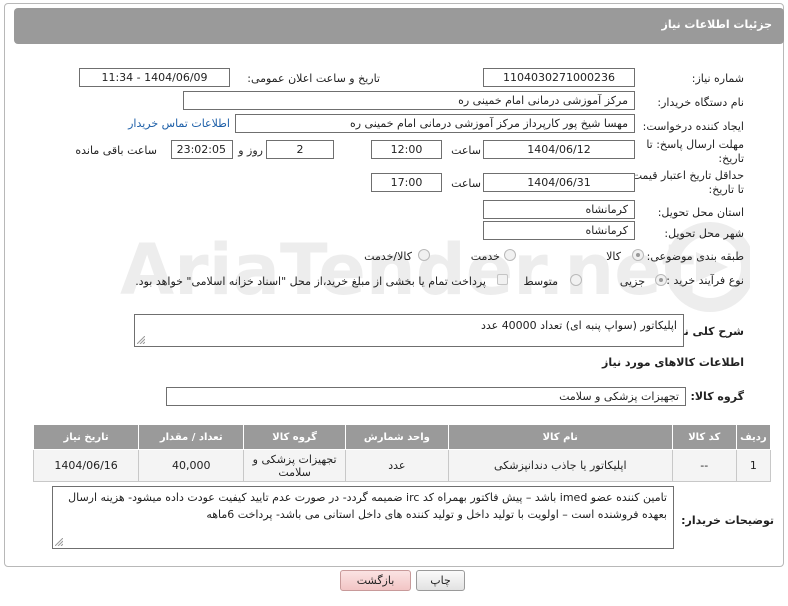 The image size is (788, 606). Describe the element at coordinates (540, 281) in the screenshot. I see `process-option-medium: متوسط` at that location.